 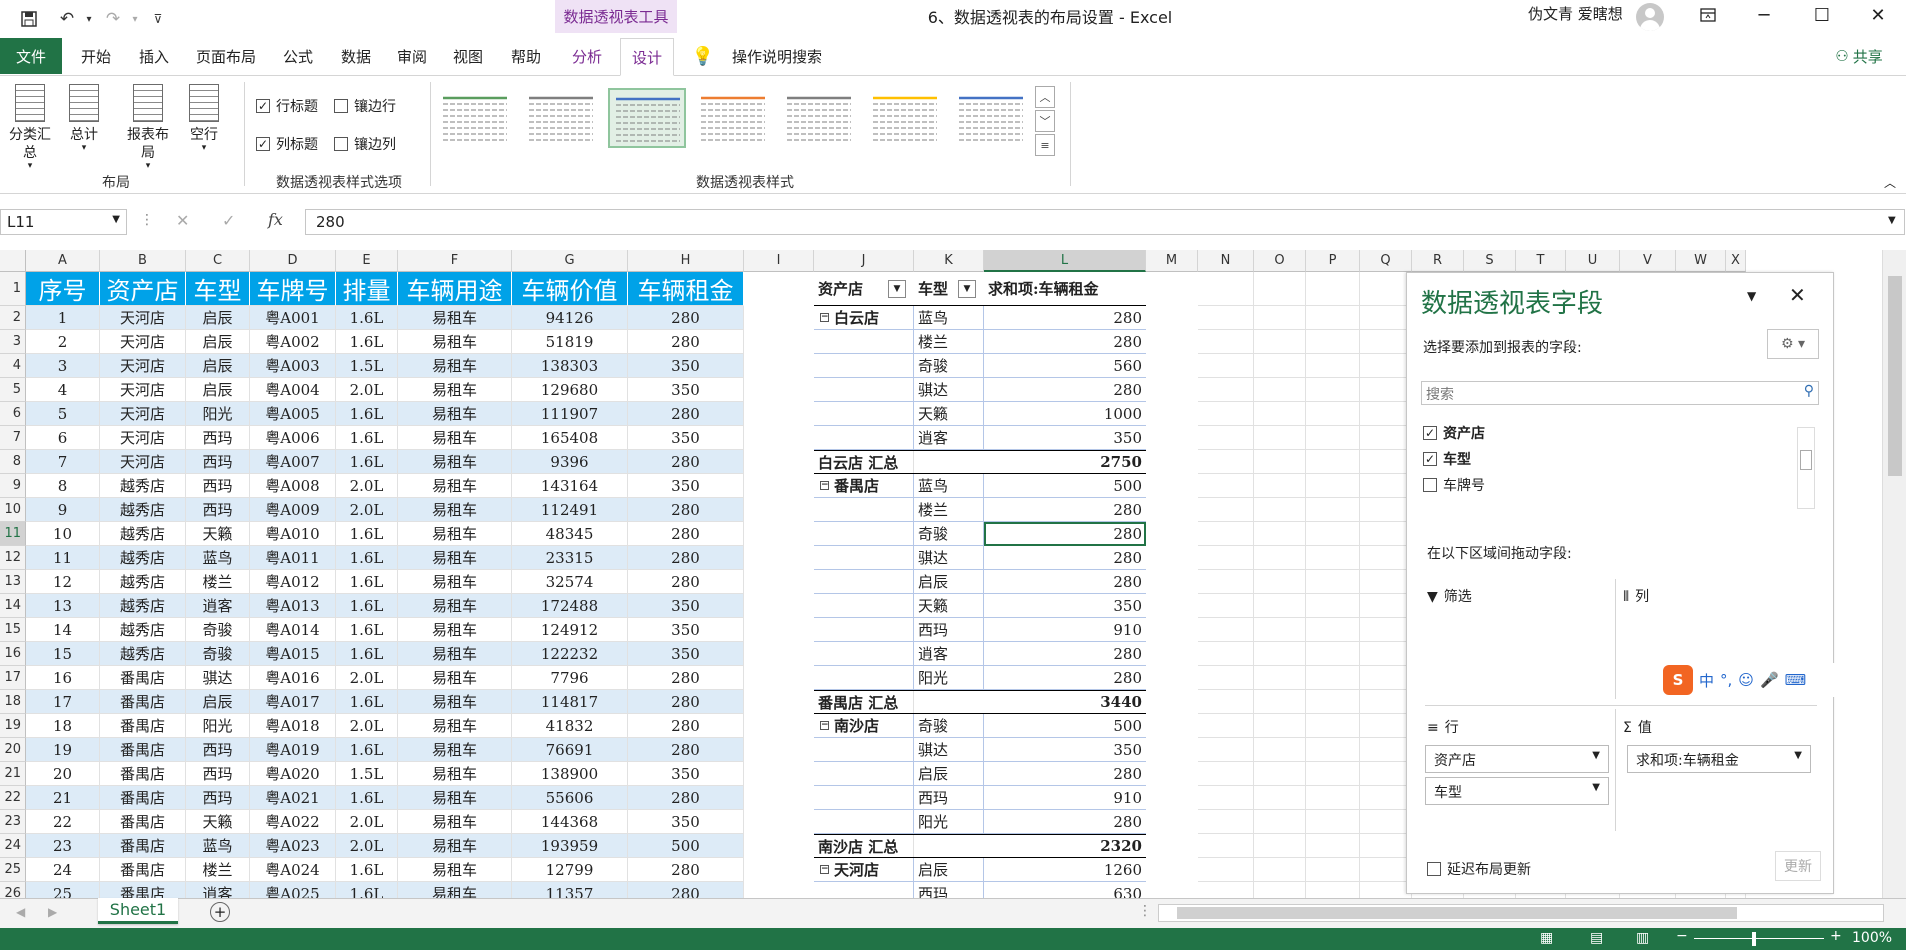 I want to click on update-button: 更新, so click(x=1798, y=866).